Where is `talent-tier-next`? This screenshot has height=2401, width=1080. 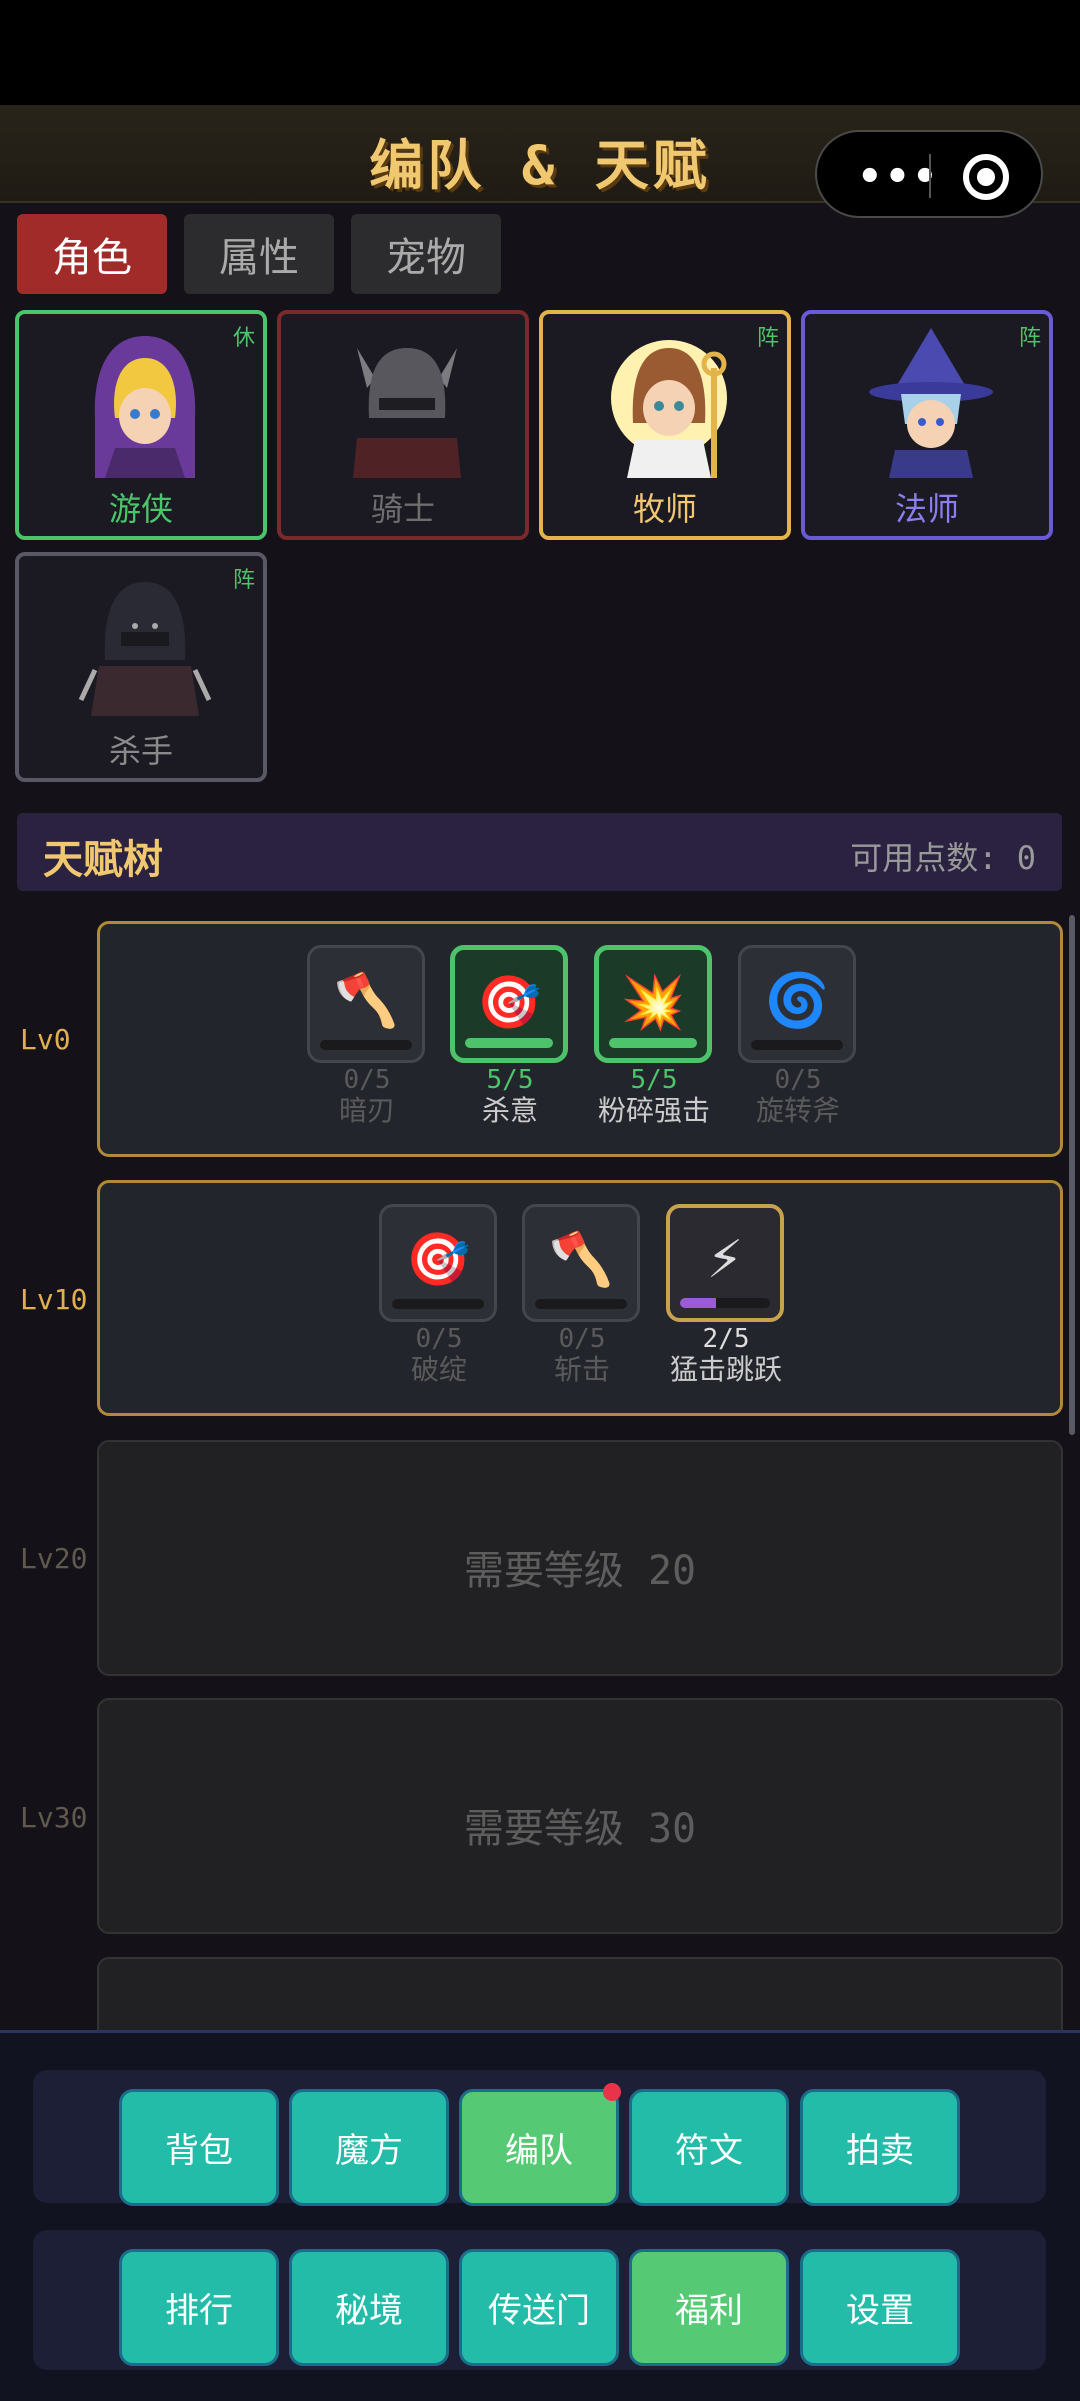 talent-tier-next is located at coordinates (580, 1997).